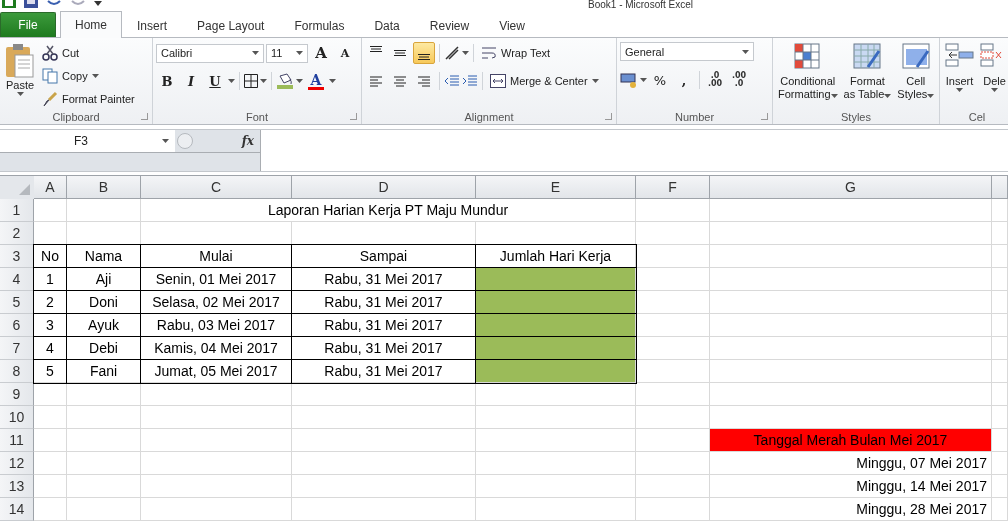 Image resolution: width=1008 pixels, height=529 pixels. I want to click on row-header: 6, so click(17, 325).